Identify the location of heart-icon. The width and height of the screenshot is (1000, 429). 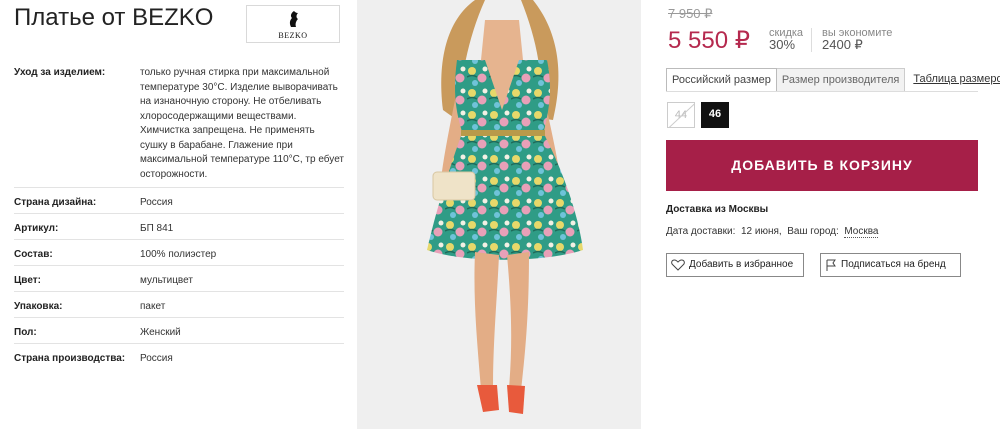
(678, 265).